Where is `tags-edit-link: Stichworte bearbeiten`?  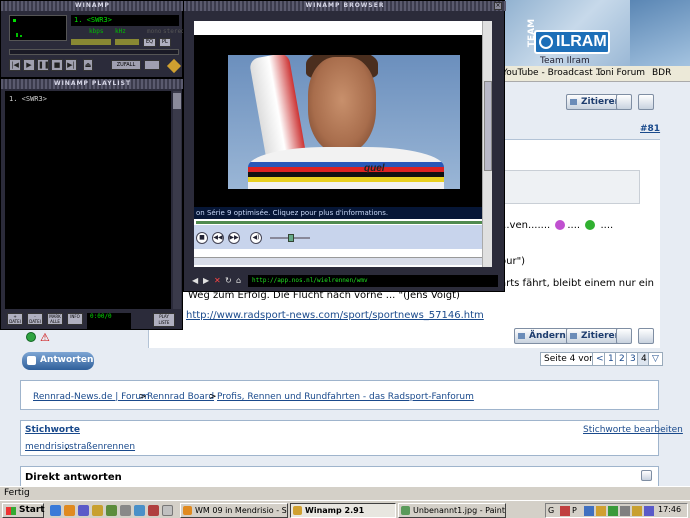
tags-edit-link: Stichworte bearbeiten is located at coordinates (633, 430).